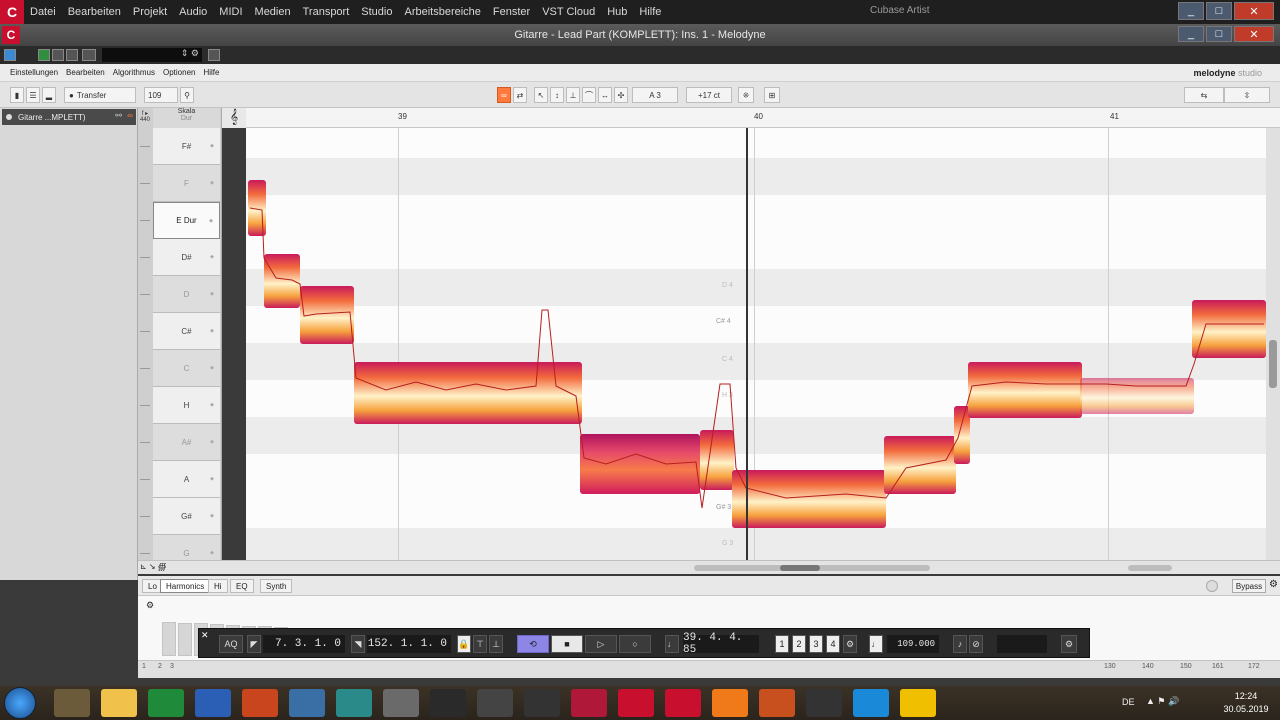 This screenshot has width=1280, height=720. What do you see at coordinates (495, 703) in the screenshot?
I see `taskbar-app-bee-icon` at bounding box center [495, 703].